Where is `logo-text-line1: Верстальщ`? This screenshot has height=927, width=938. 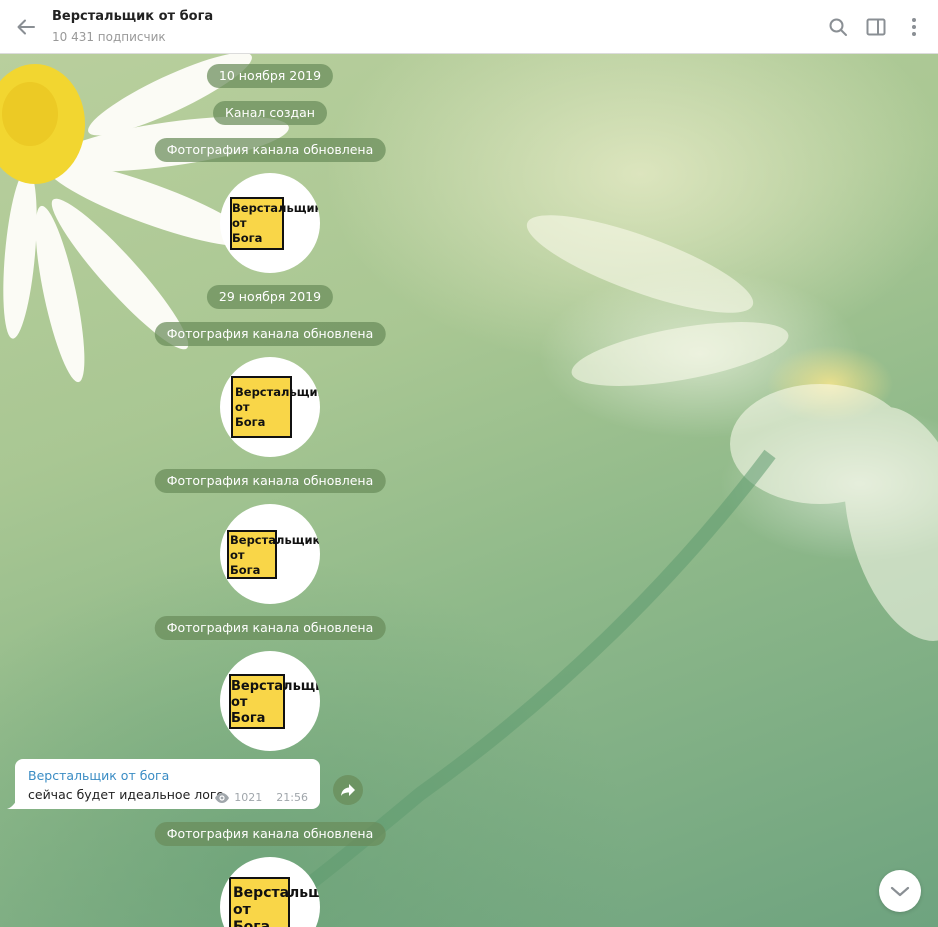
logo-text-line1: Верстальщ is located at coordinates (276, 893).